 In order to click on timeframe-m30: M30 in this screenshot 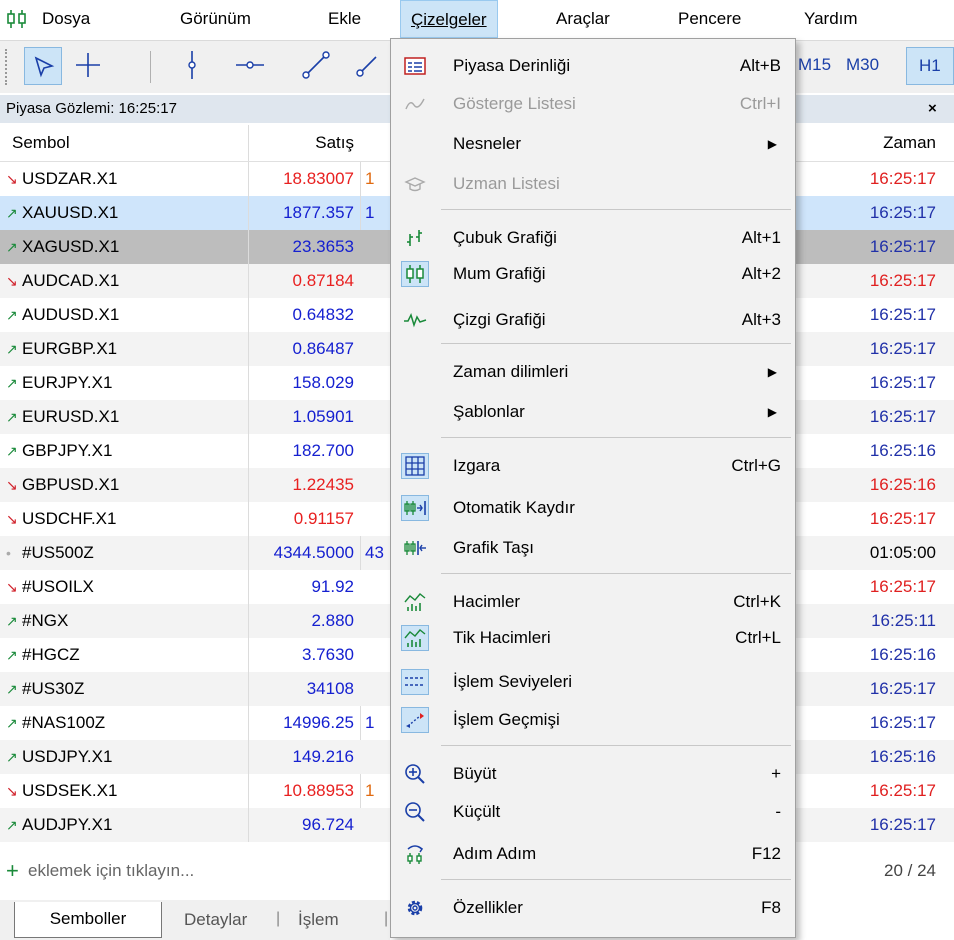, I will do `click(862, 65)`.